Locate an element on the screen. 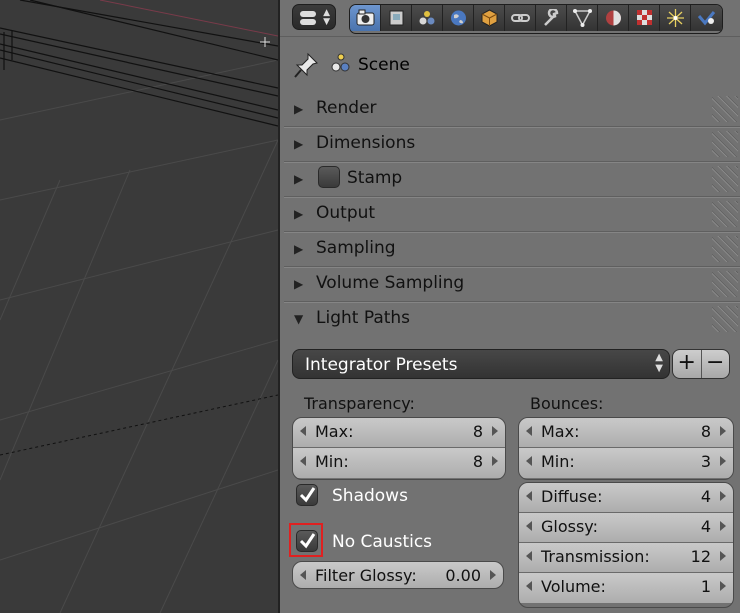 The width and height of the screenshot is (740, 613). section-volume-sampling: ▶ Volume Sampling is located at coordinates (512, 284).